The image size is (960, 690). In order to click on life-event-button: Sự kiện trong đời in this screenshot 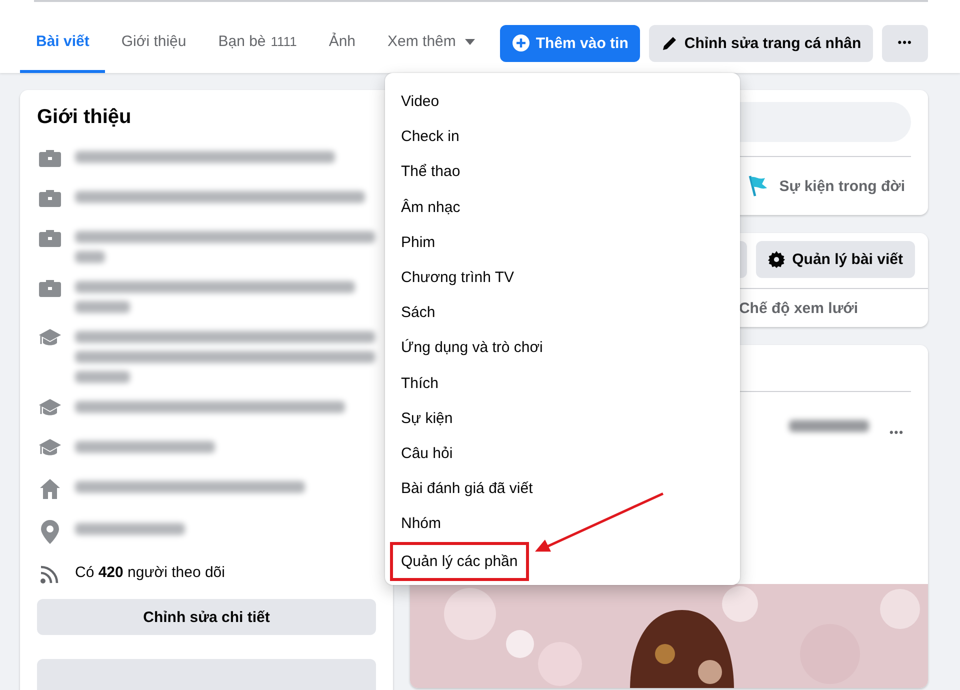, I will do `click(829, 186)`.